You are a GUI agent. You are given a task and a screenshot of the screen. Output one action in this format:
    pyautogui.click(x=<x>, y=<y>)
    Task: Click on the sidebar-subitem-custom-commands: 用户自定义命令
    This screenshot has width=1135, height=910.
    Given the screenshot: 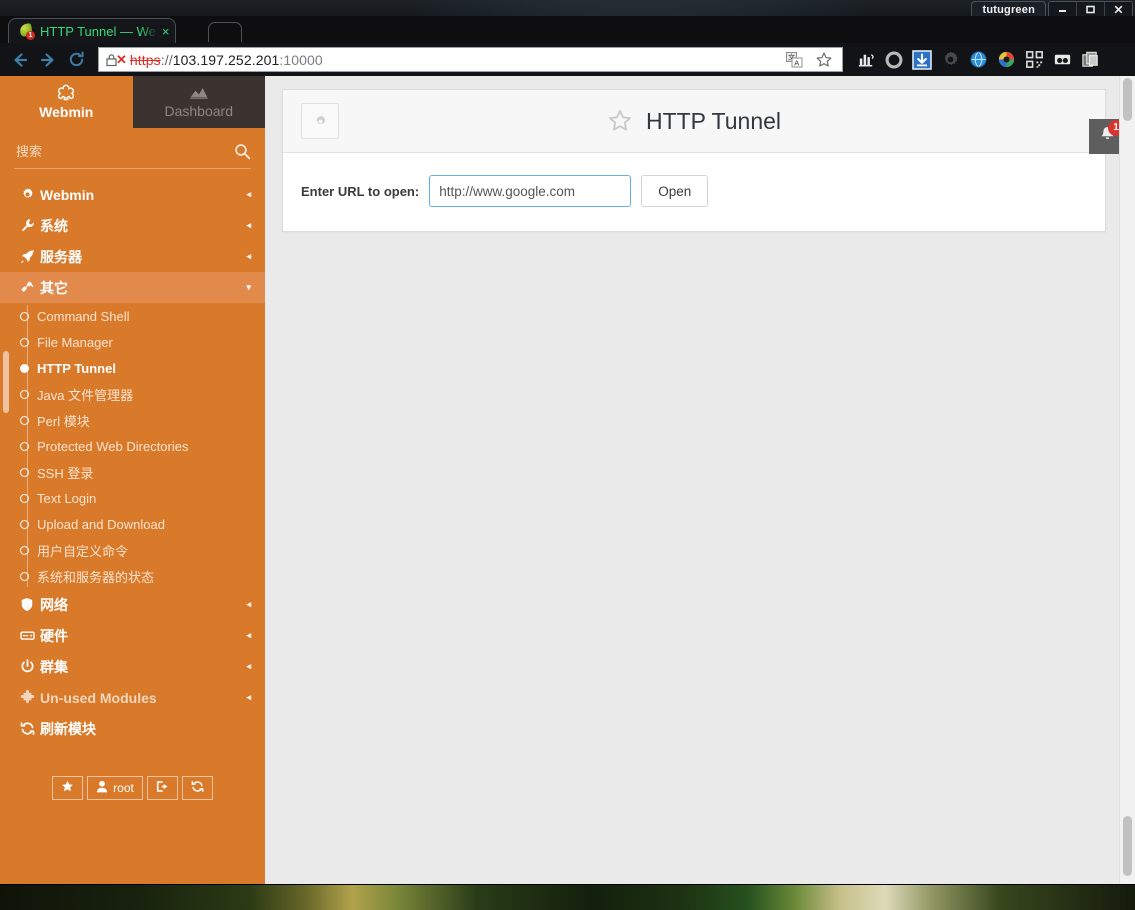 What is the action you would take?
    pyautogui.click(x=132, y=550)
    